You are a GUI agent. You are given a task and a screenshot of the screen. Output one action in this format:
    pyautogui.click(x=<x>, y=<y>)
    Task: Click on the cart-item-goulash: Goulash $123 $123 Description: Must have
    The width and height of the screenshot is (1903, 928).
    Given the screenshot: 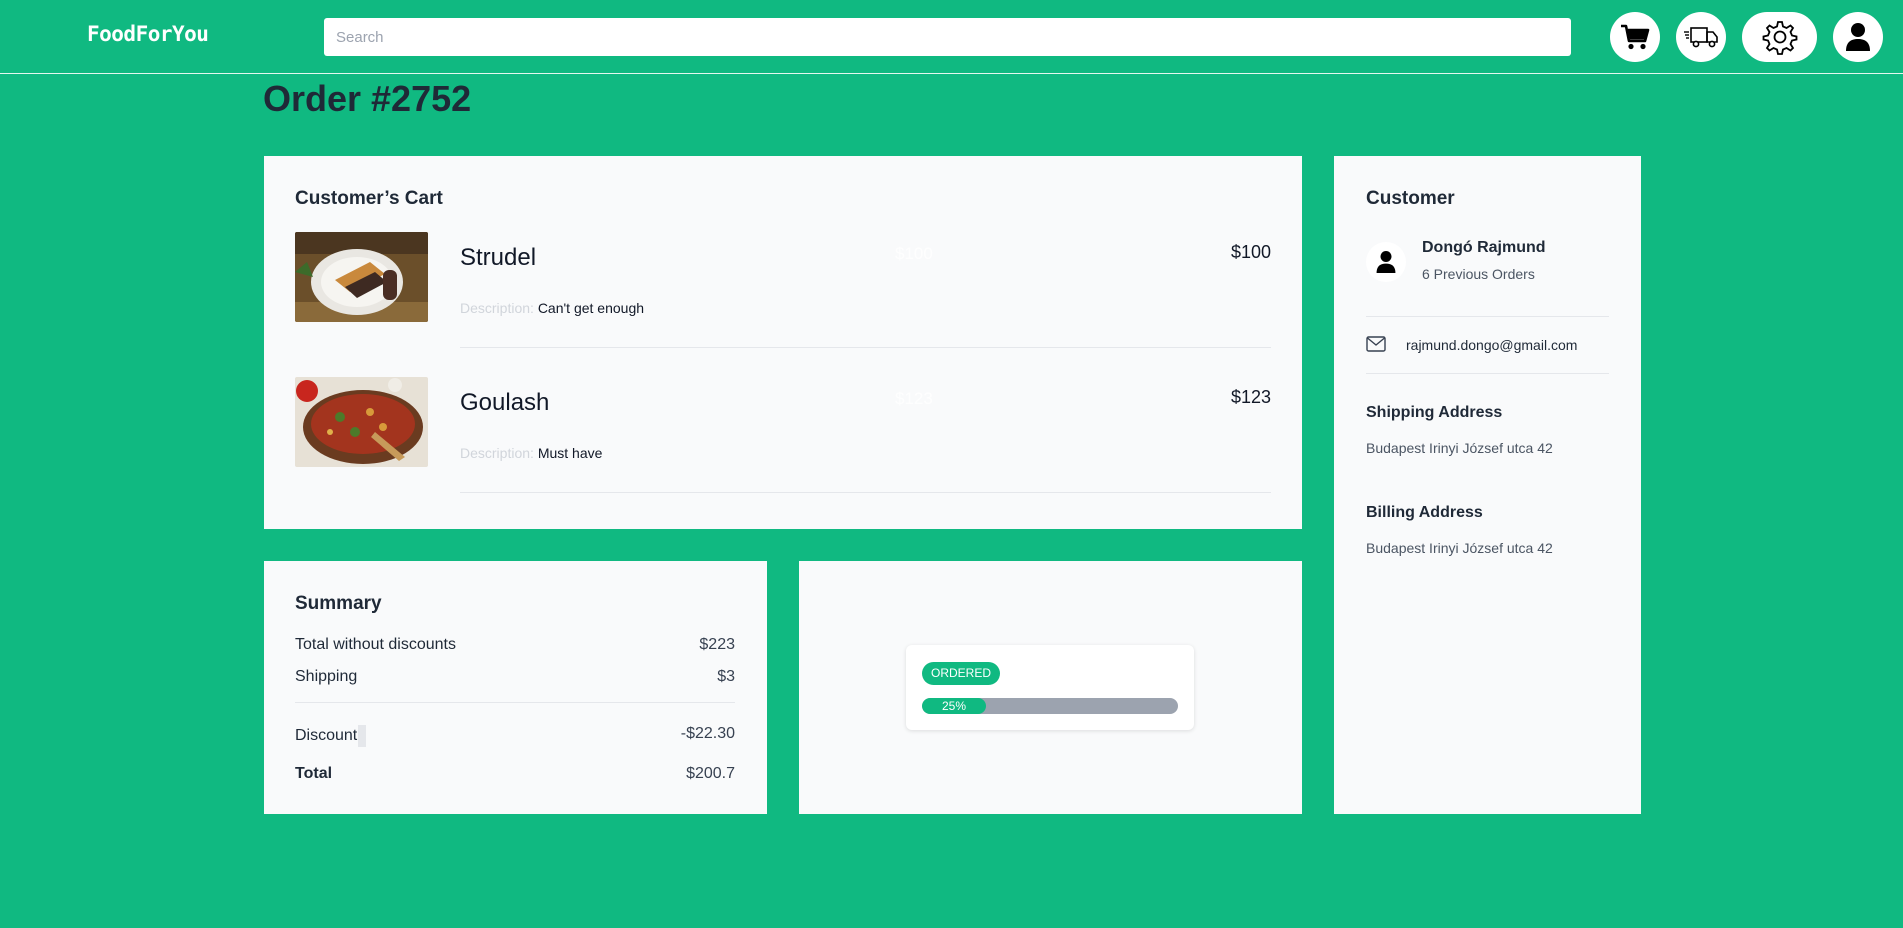 What is the action you would take?
    pyautogui.click(x=783, y=442)
    